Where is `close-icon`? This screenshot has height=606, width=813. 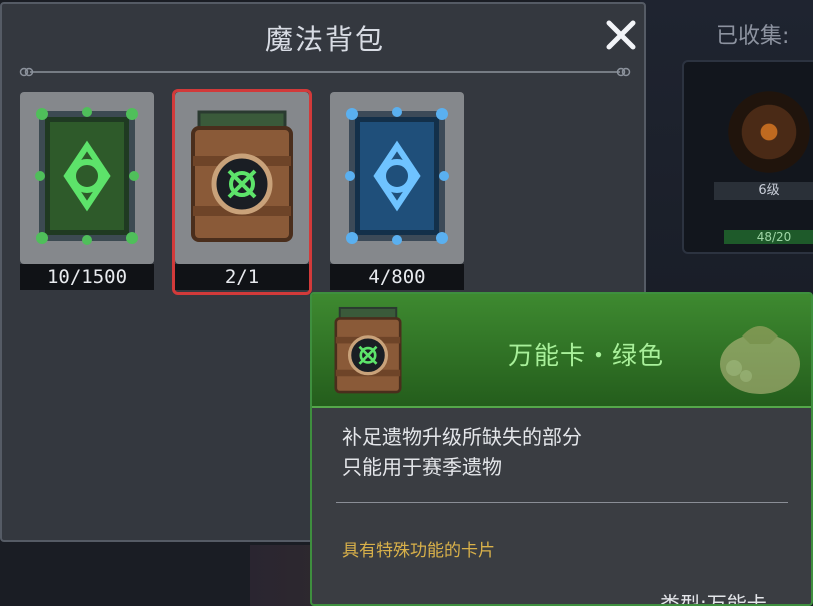 close-icon is located at coordinates (621, 35).